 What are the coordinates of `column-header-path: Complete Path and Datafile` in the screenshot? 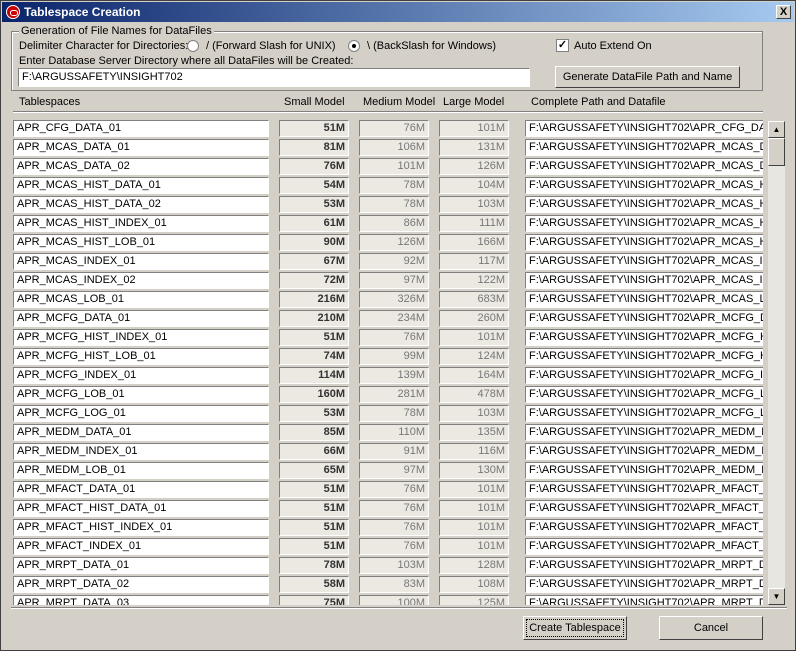 It's located at (598, 102).